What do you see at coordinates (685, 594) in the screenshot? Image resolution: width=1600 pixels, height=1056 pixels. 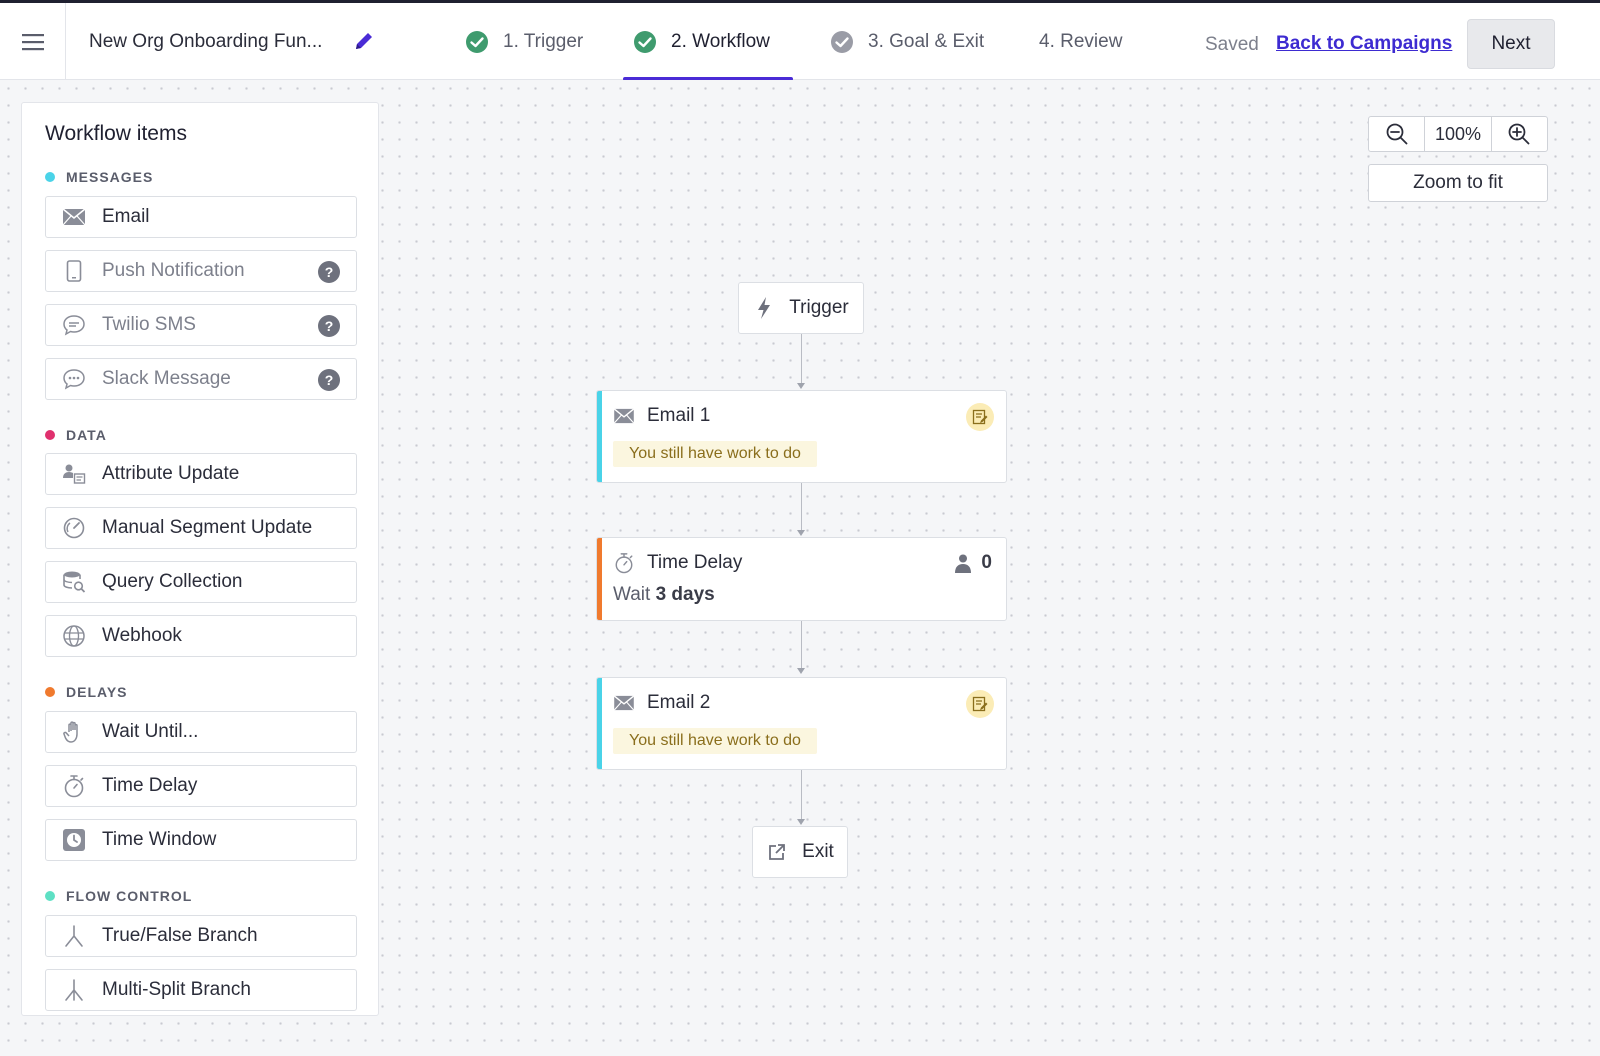 I see `delay-value: 3 days` at bounding box center [685, 594].